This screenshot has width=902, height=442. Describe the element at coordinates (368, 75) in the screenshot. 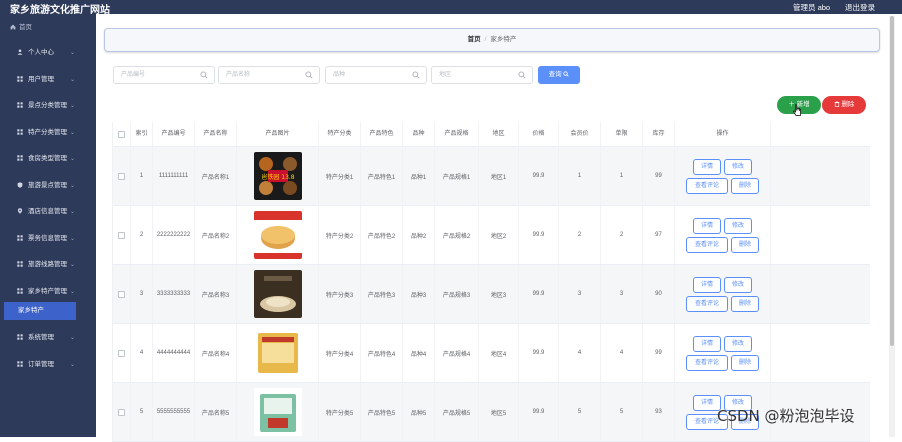

I see `search-input-variety` at that location.